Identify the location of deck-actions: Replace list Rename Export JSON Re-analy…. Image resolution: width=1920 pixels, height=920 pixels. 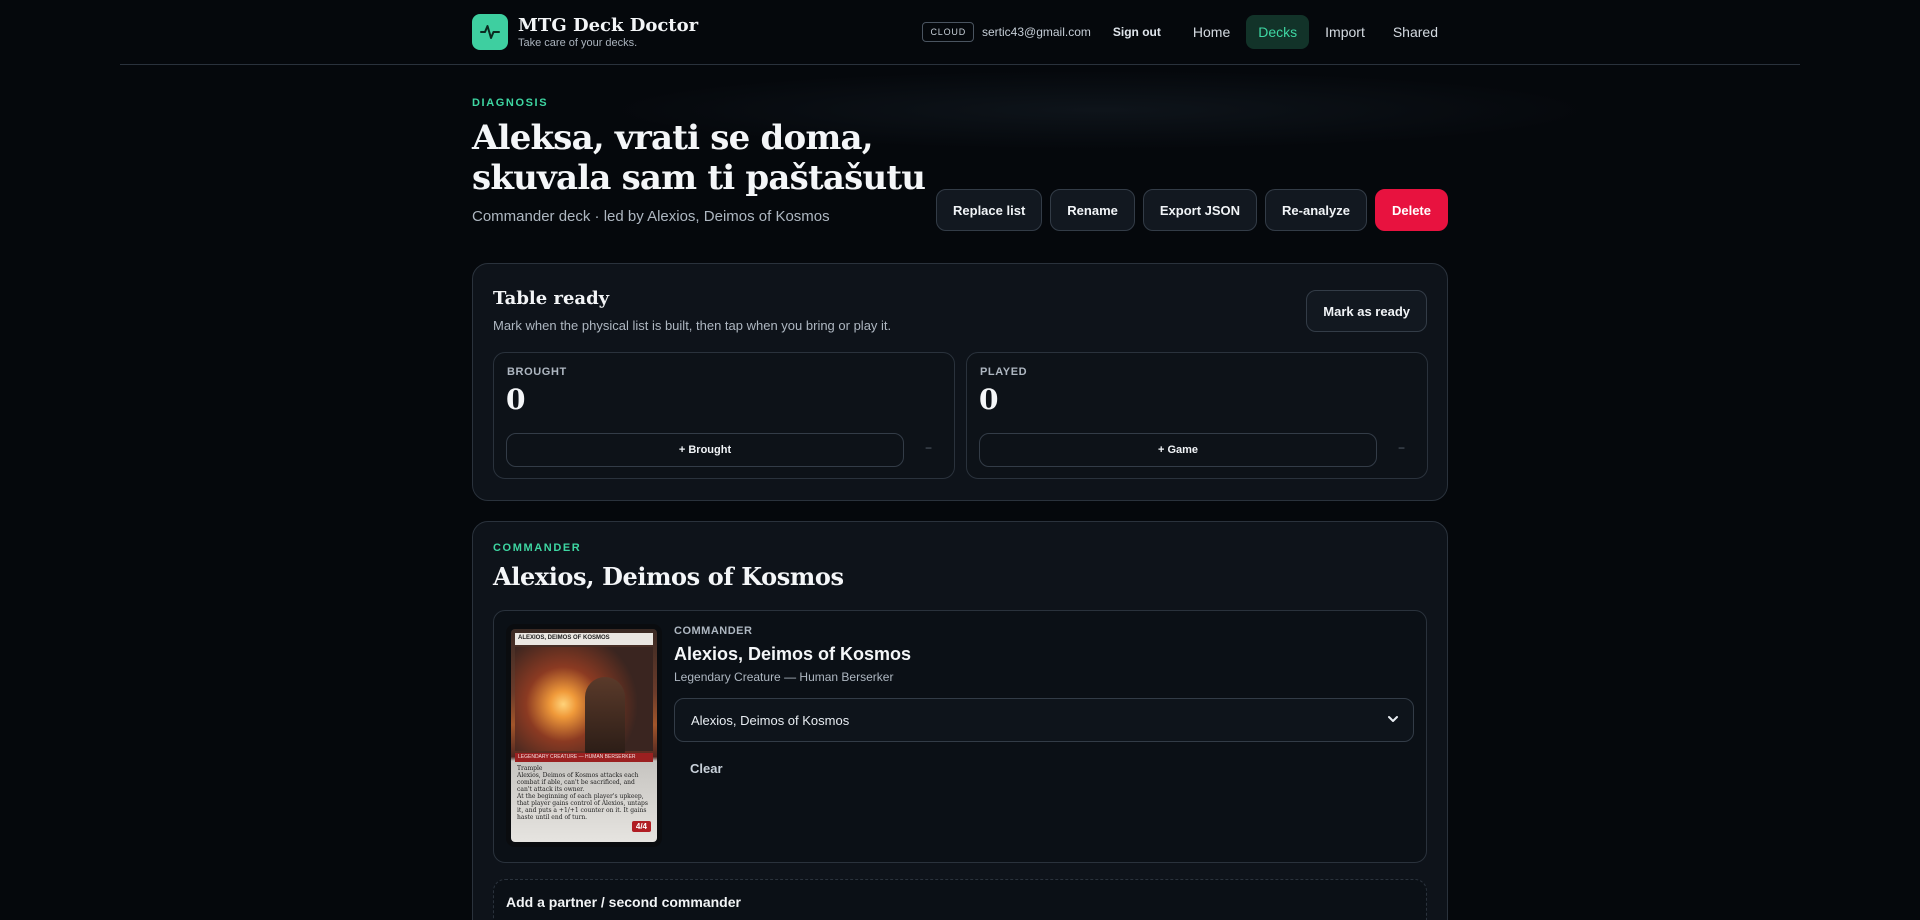
(1188, 210).